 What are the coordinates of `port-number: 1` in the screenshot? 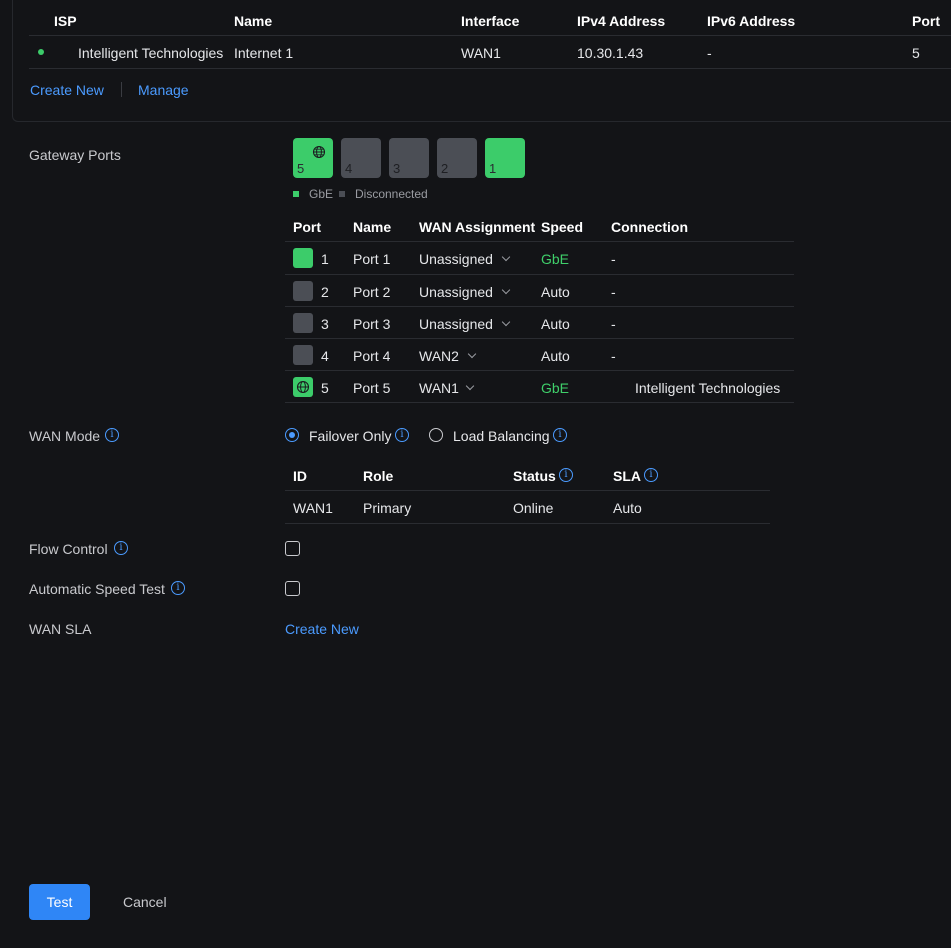 It's located at (325, 259).